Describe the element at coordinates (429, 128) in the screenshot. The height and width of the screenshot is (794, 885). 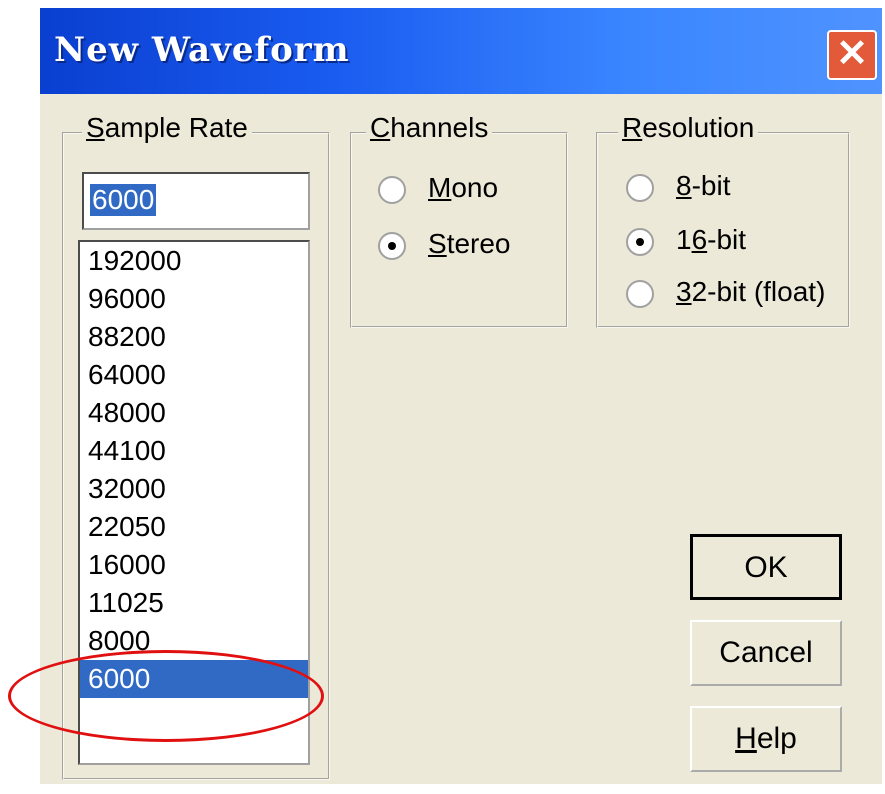
I see `channels-label: Channels` at that location.